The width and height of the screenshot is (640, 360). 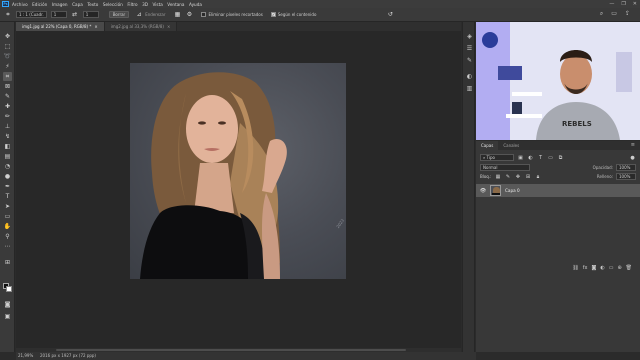 I want to click on shape-filter-icon: ▭, so click(x=550, y=157).